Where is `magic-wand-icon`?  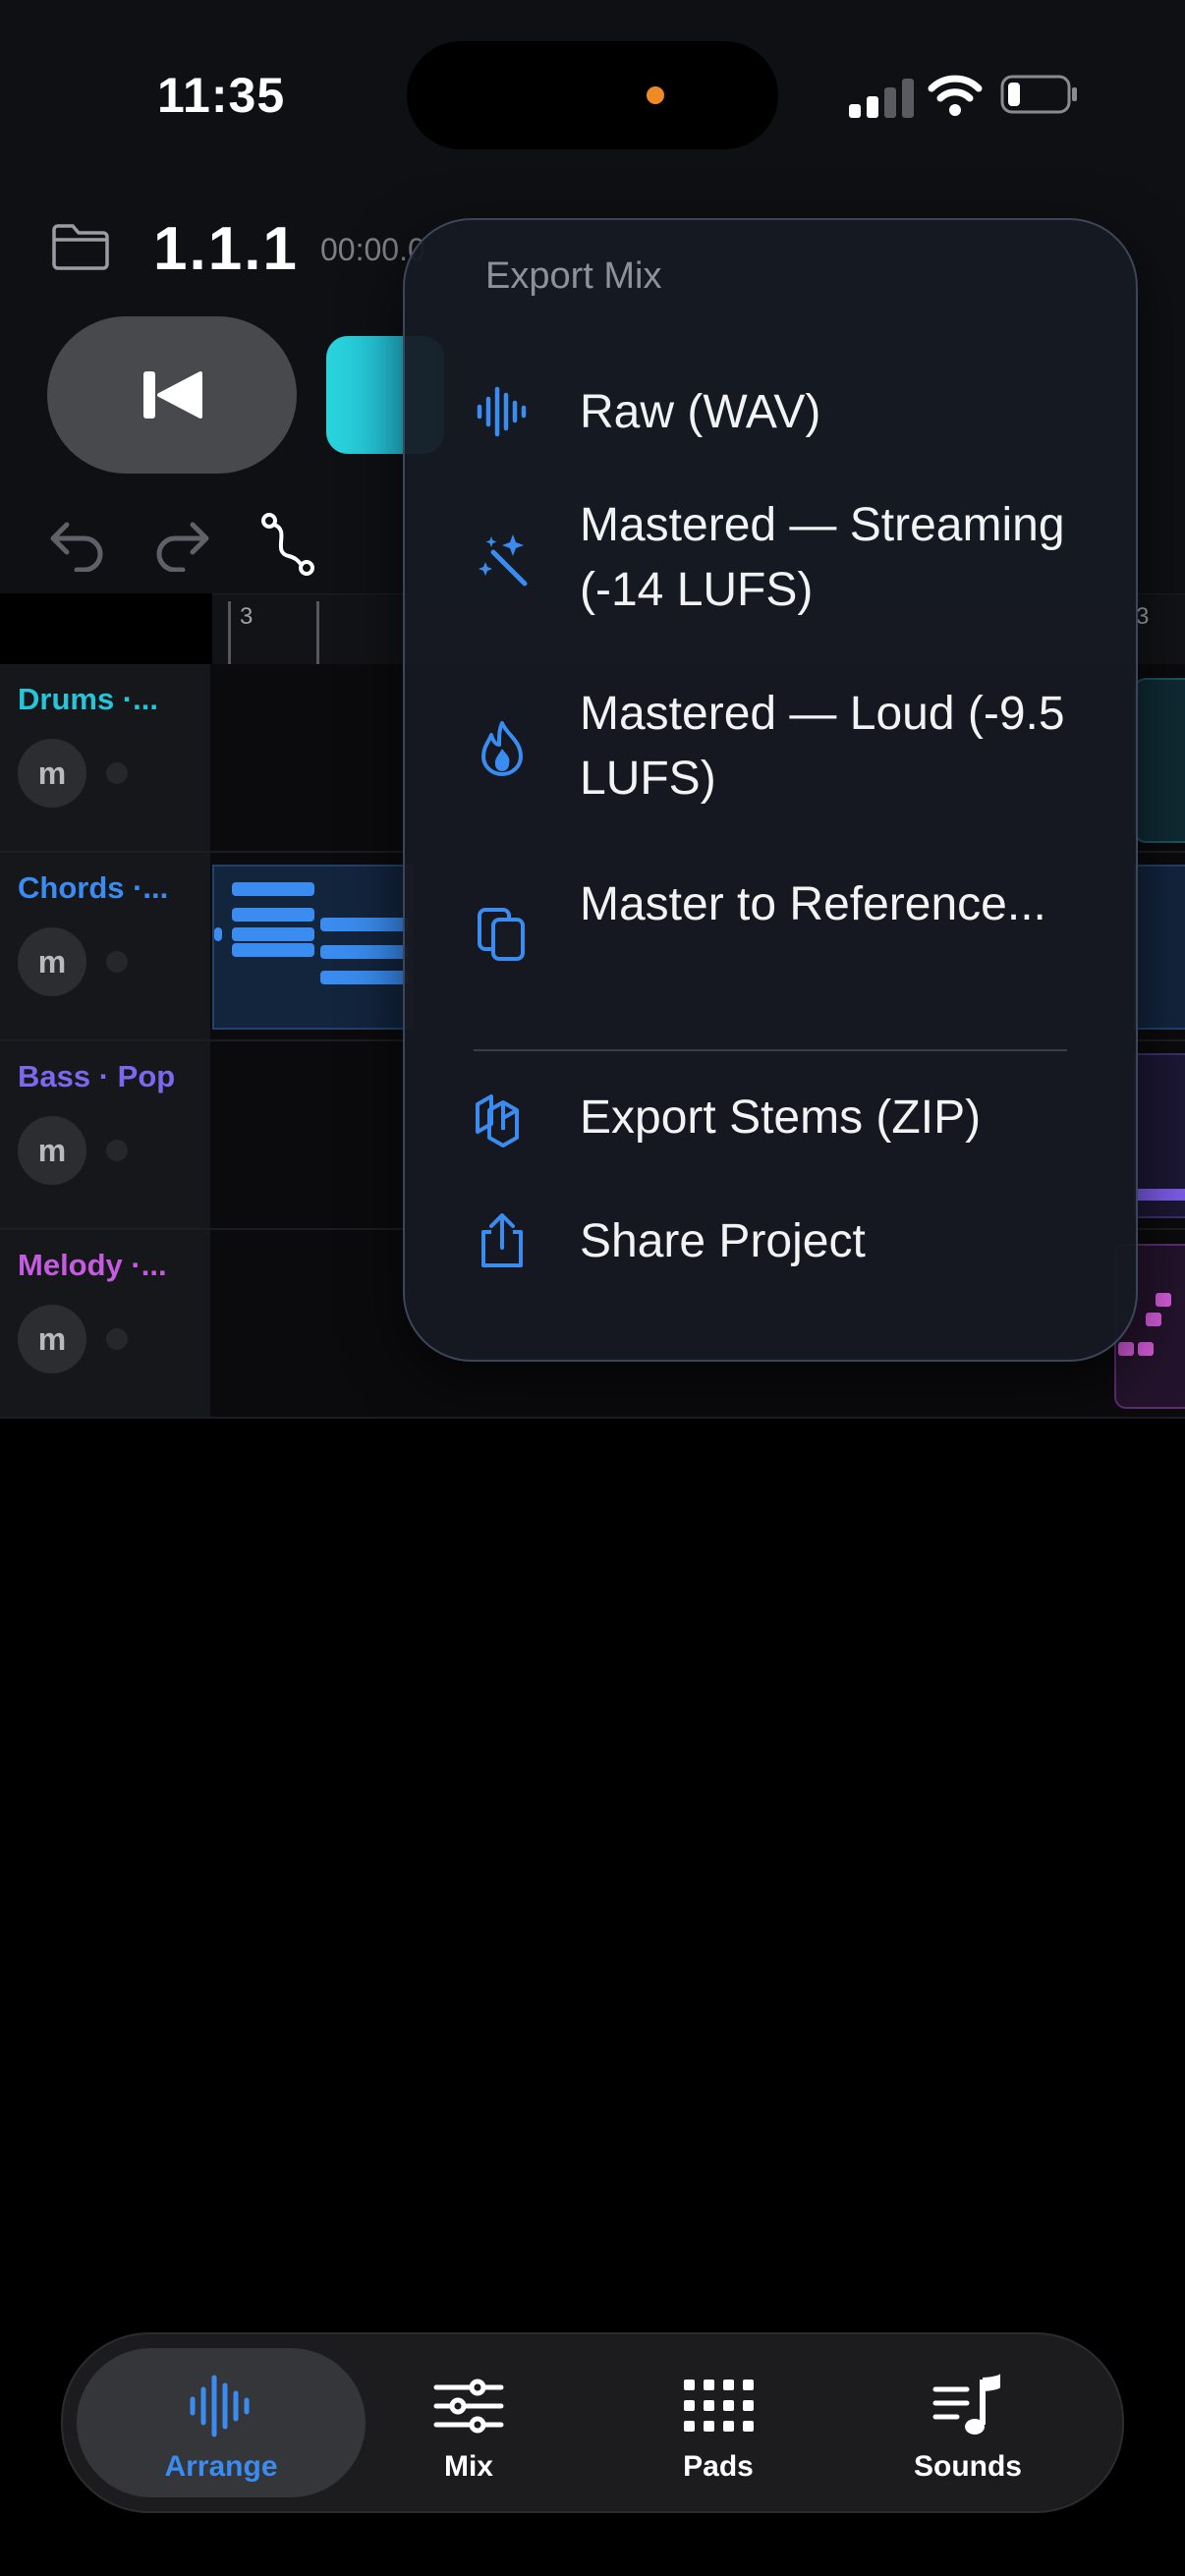
magic-wand-icon is located at coordinates (503, 560).